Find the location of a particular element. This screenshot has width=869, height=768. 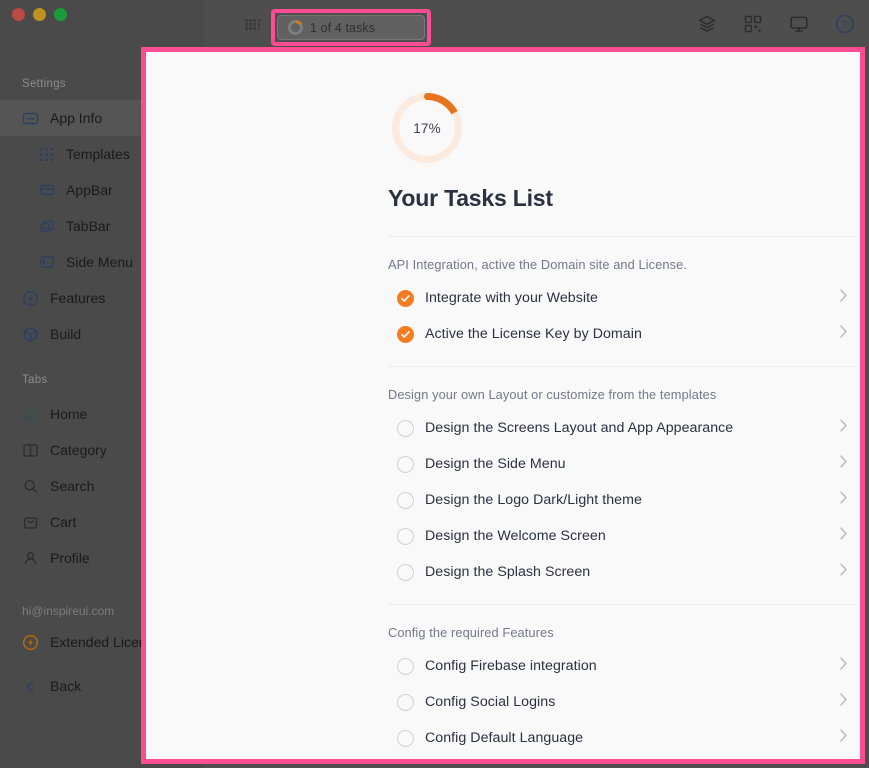

profile-person-icon is located at coordinates (30, 558).